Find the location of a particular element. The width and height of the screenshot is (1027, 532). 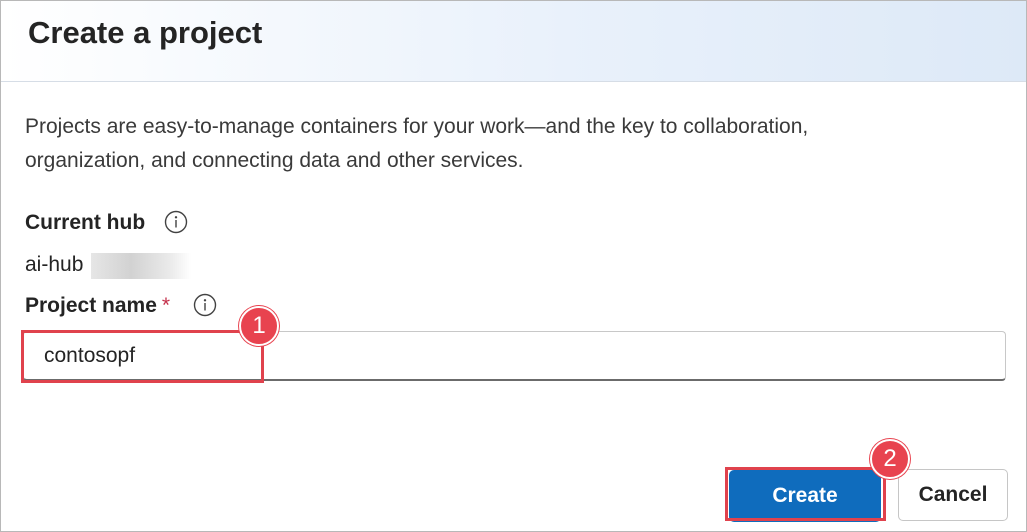

redacted-area is located at coordinates (141, 266).